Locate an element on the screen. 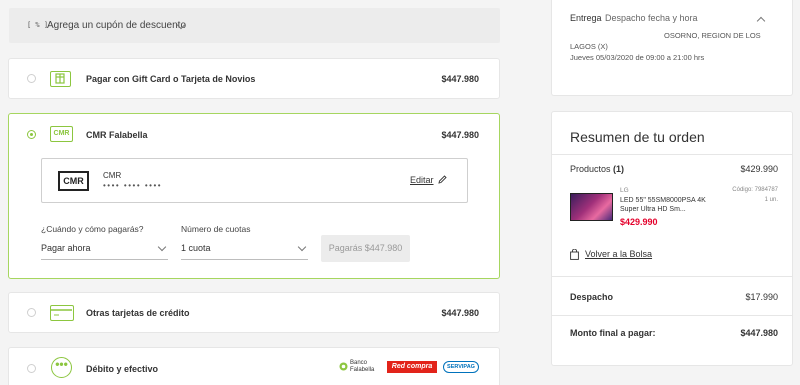 The image size is (800, 385). cash-dots-icon: ••• is located at coordinates (61, 367).